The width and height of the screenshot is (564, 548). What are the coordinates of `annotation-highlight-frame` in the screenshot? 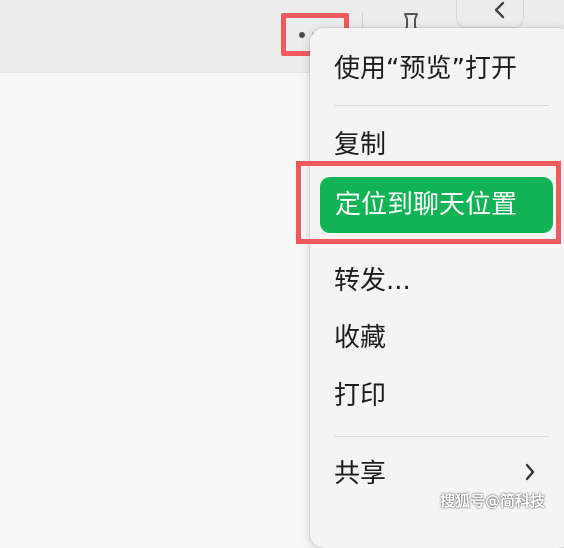 It's located at (428, 202).